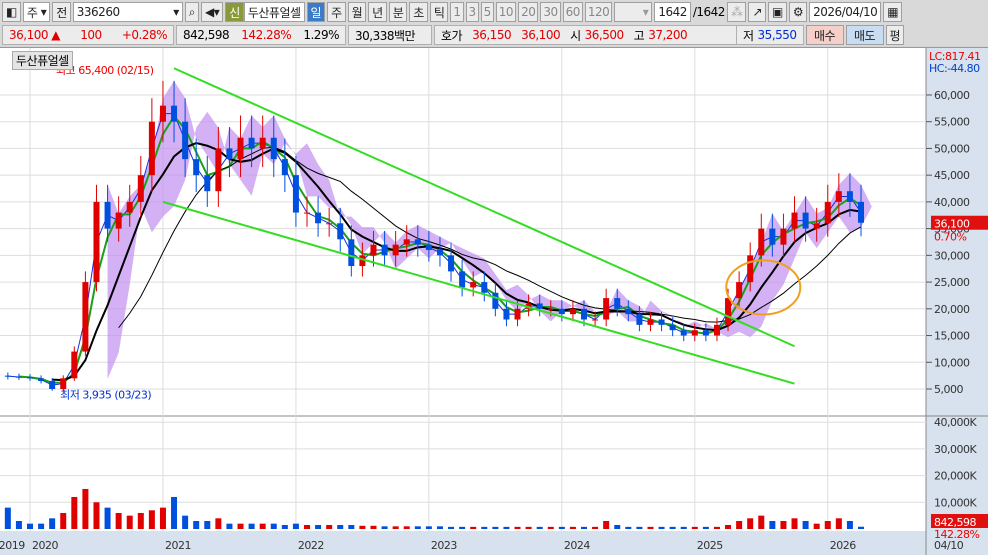  I want to click on volume: 842,598, so click(206, 35).